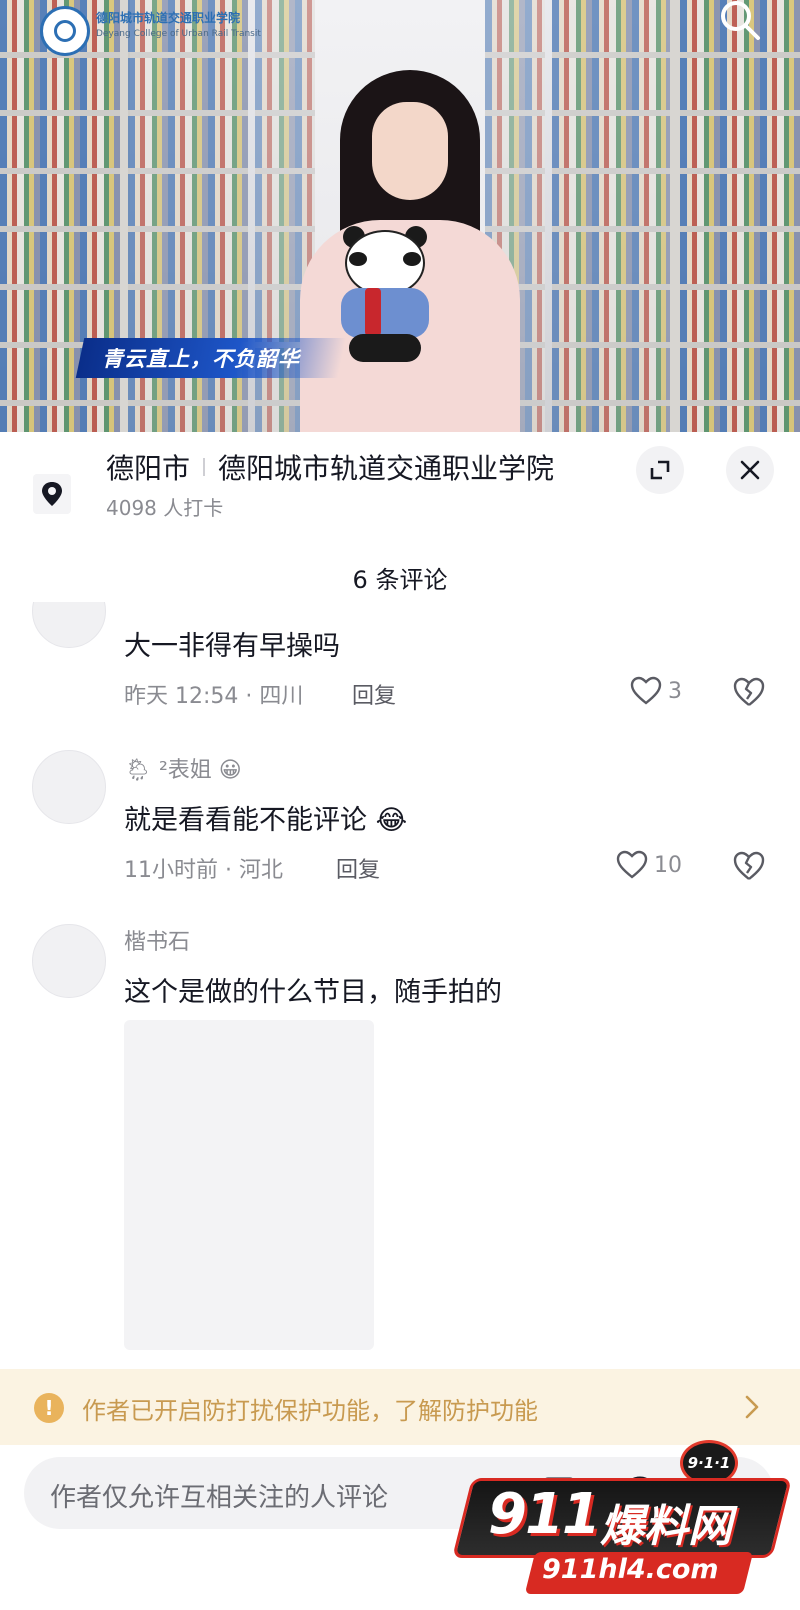 The width and height of the screenshot is (800, 1610). I want to click on comment-image, so click(249, 1185).